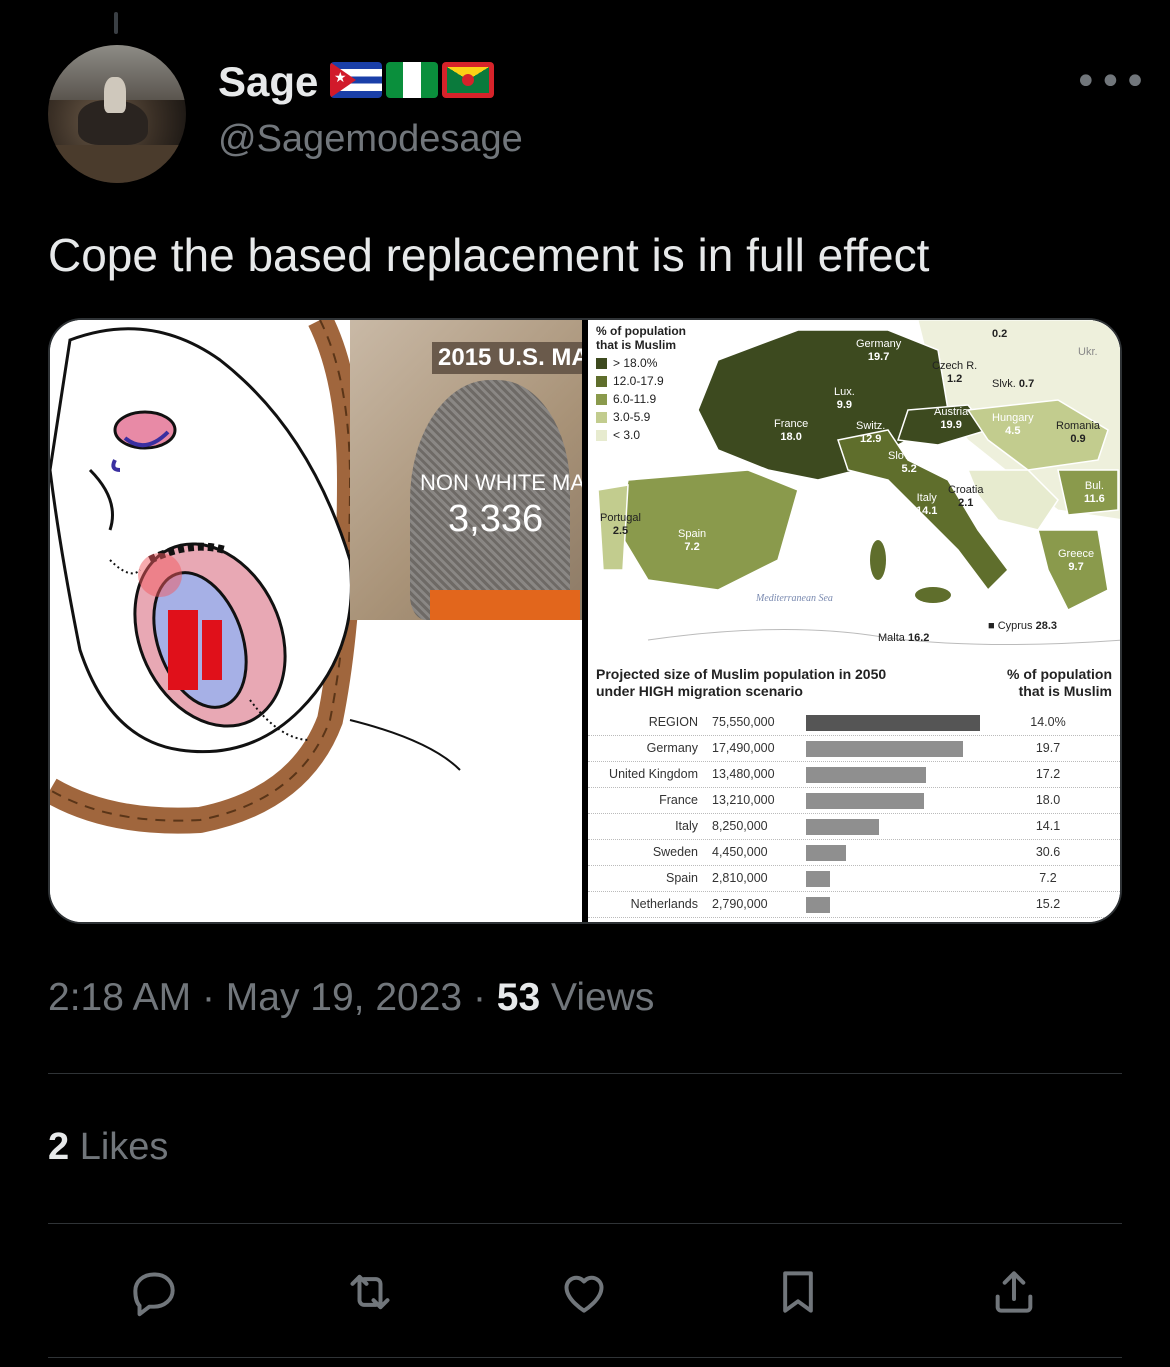 Image resolution: width=1170 pixels, height=1367 pixels. I want to click on map-label-portugal: Portugal 2.5, so click(620, 524).